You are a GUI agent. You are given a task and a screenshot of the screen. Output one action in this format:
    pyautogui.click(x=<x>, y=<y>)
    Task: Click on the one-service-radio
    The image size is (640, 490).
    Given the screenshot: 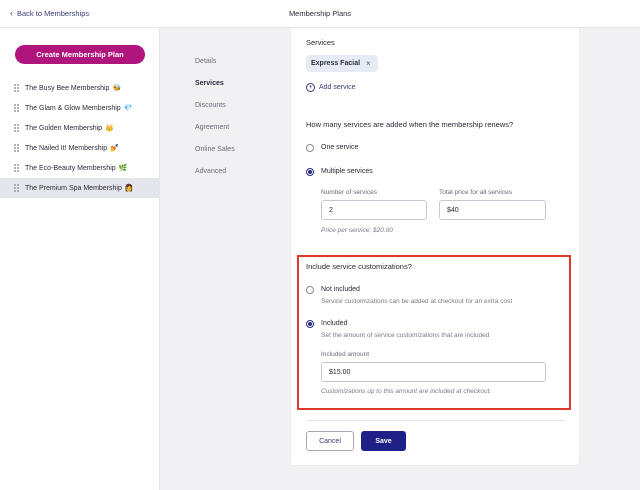 What is the action you would take?
    pyautogui.click(x=310, y=148)
    